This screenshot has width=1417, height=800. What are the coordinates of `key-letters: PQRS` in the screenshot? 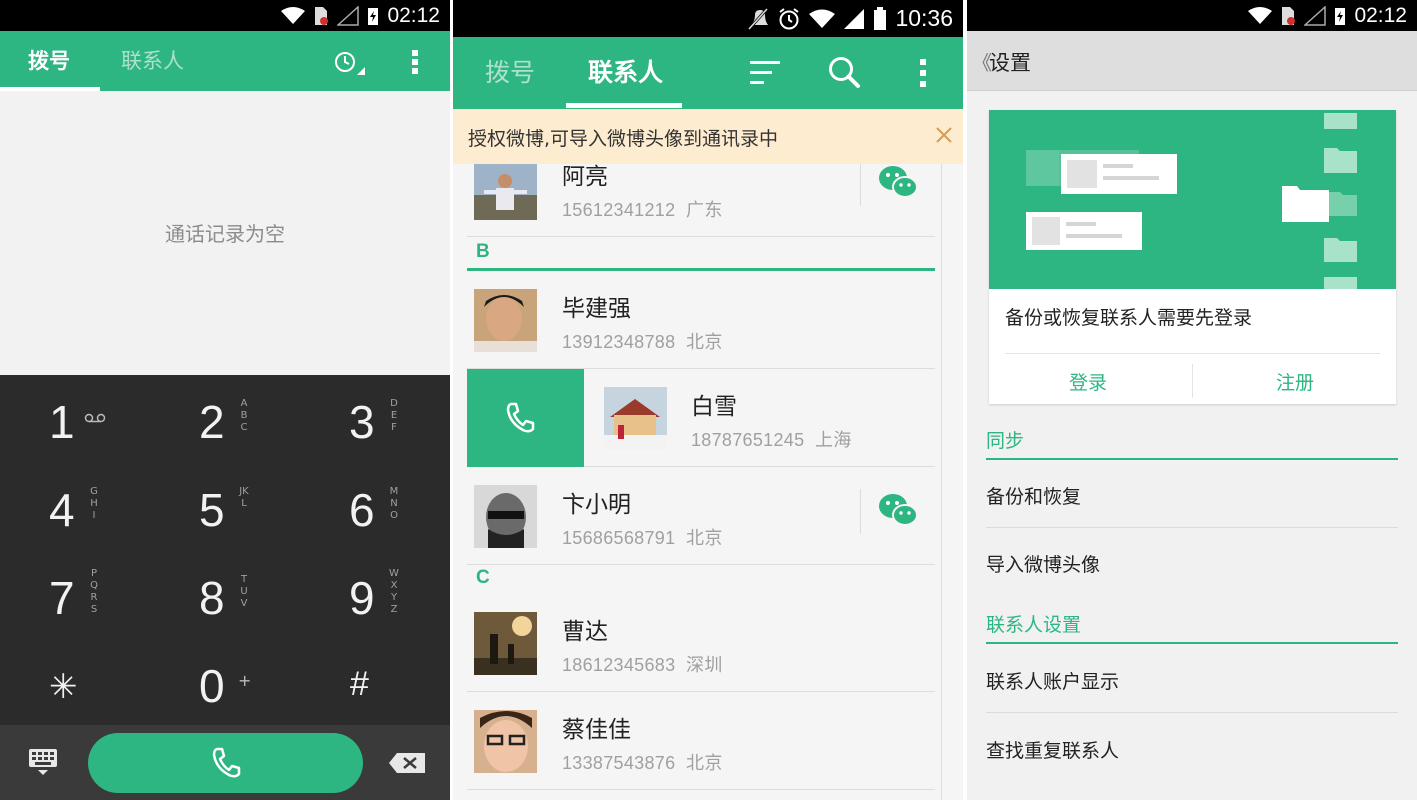 It's located at (94, 591).